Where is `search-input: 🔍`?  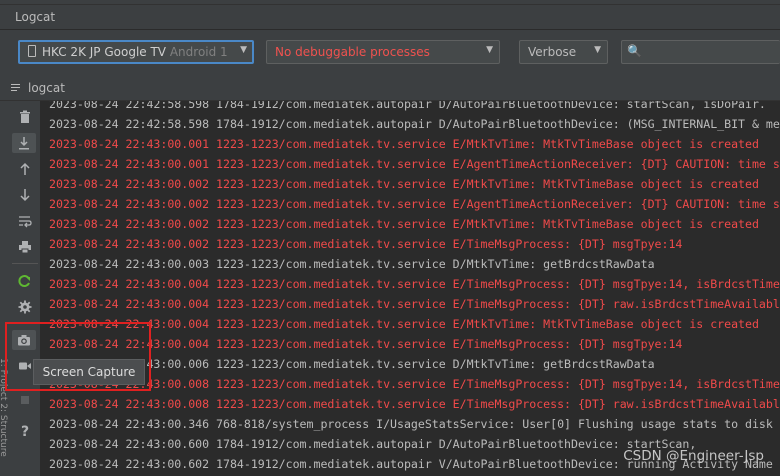
search-input: 🔍 is located at coordinates (700, 52).